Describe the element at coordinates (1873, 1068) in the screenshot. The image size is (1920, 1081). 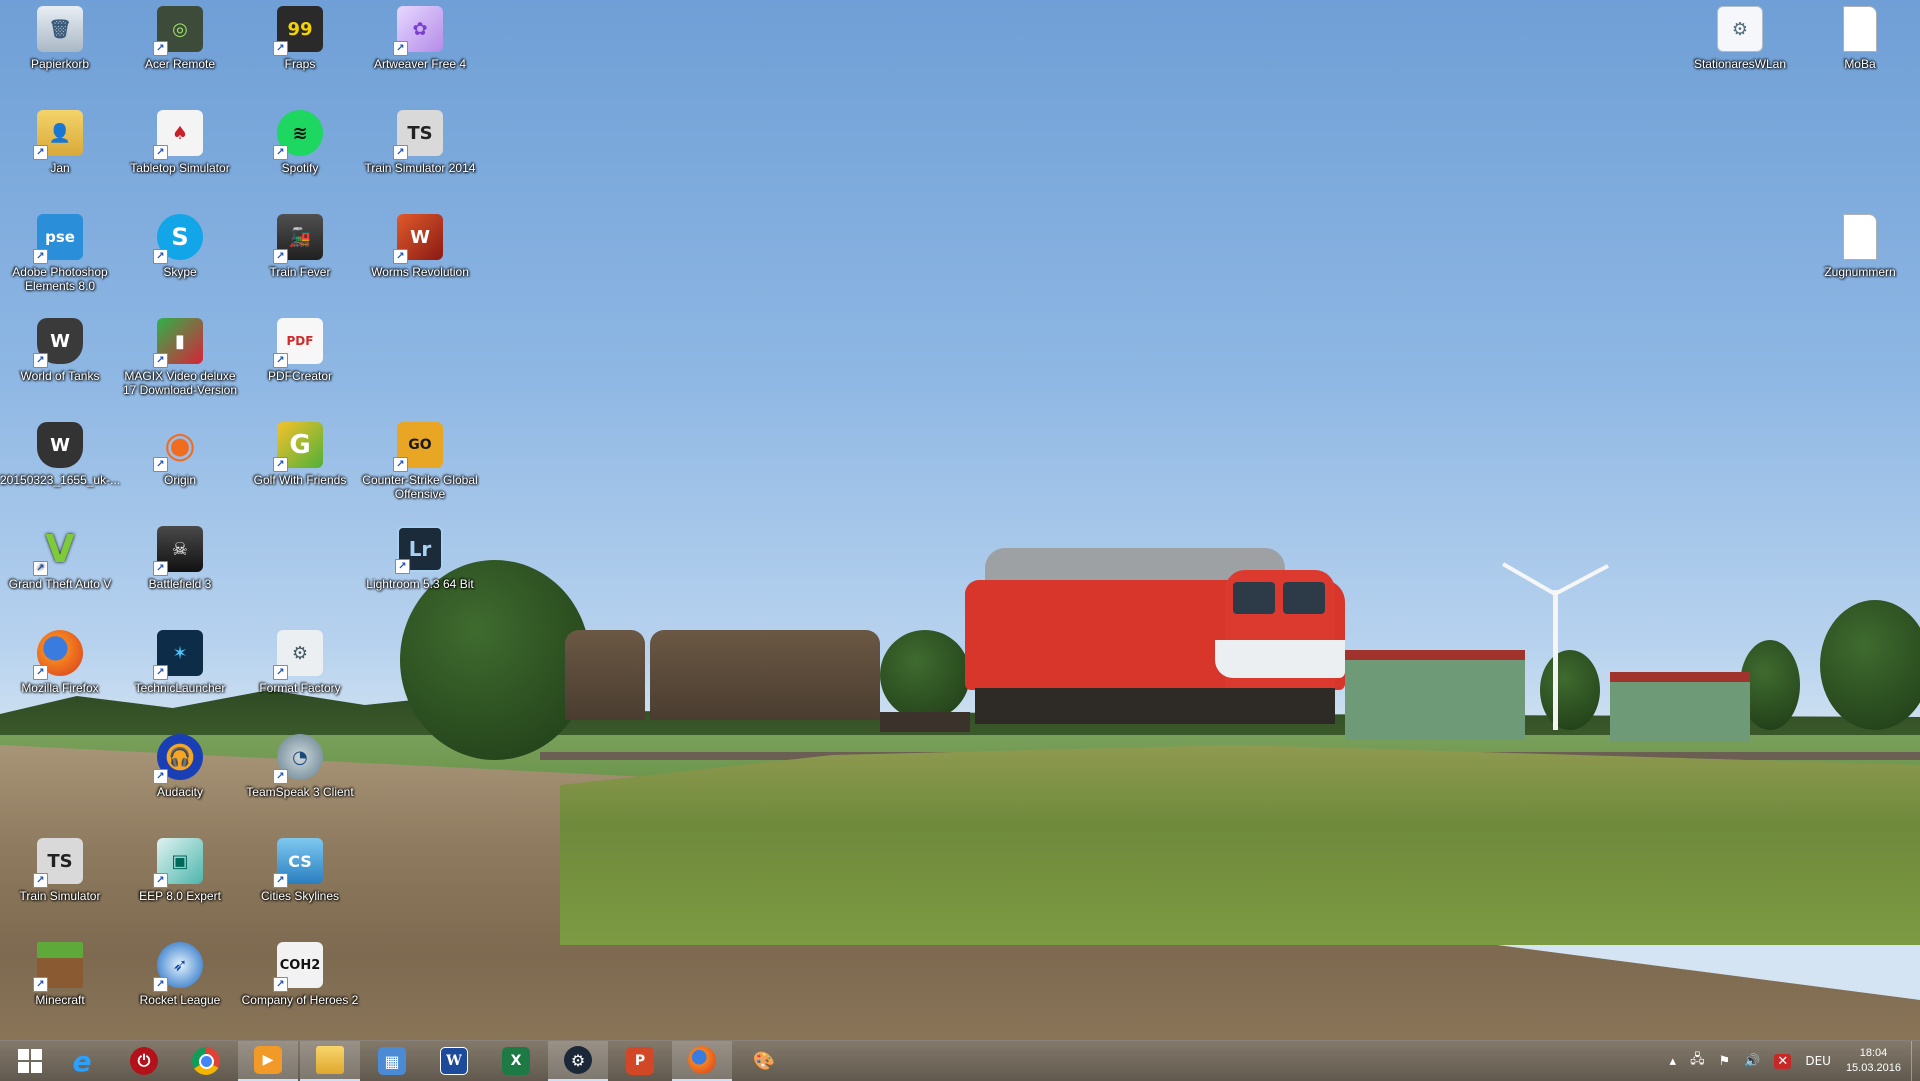
I see `clock-date: 15.03.2016` at that location.